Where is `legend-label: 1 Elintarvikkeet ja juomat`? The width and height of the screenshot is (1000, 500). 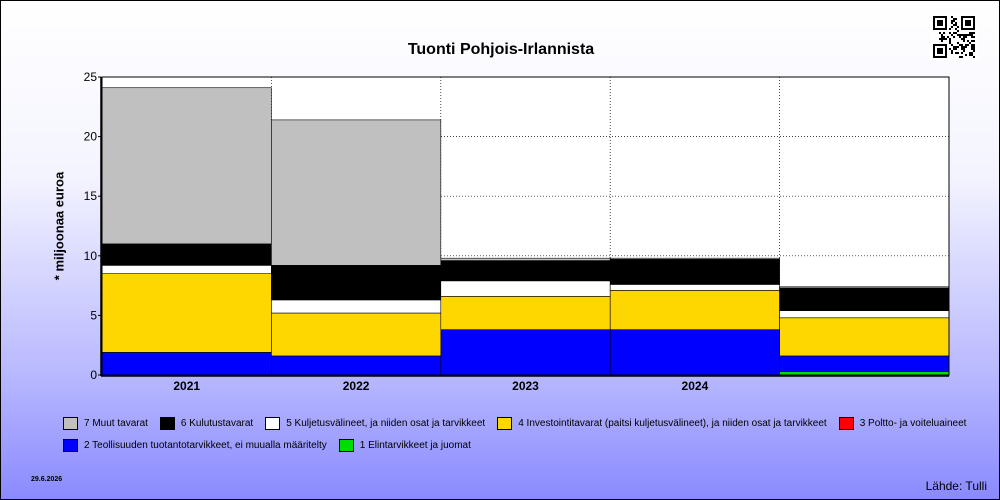 legend-label: 1 Elintarvikkeet ja juomat is located at coordinates (415, 445).